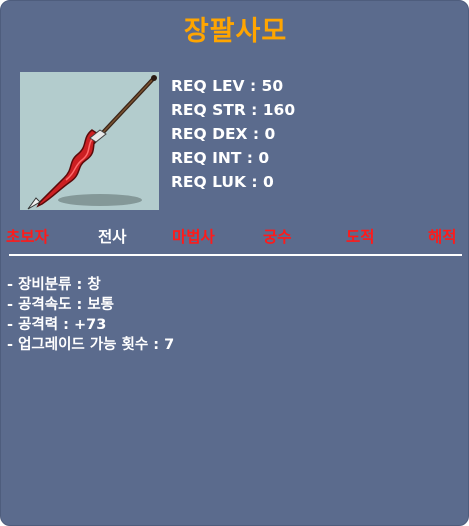  What do you see at coordinates (233, 110) in the screenshot?
I see `req-str: REQ STR : 160` at bounding box center [233, 110].